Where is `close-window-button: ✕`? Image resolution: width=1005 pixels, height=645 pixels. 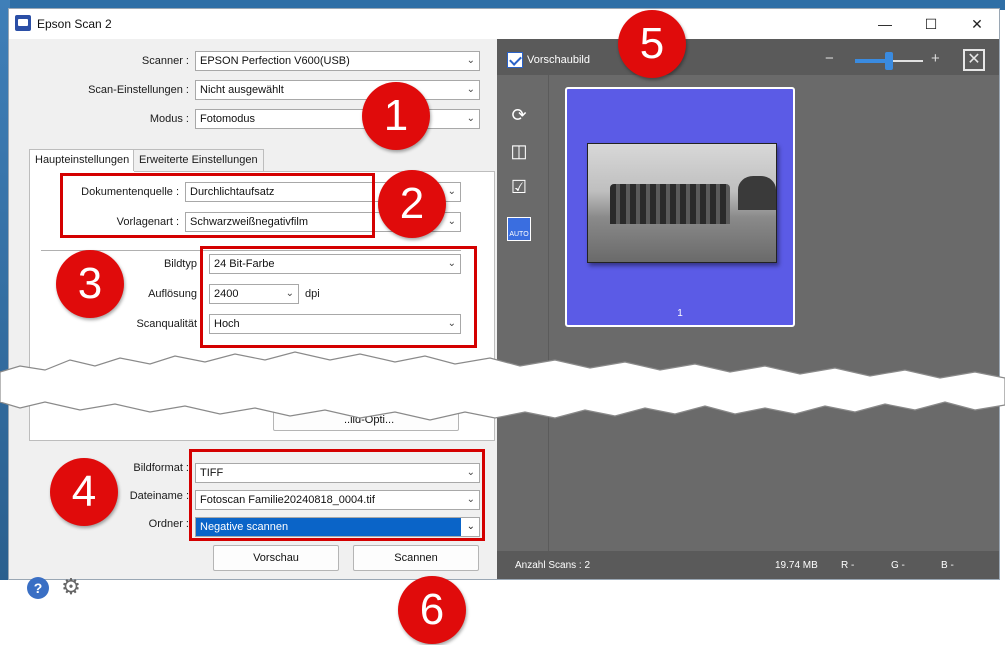
close-window-button: ✕ is located at coordinates (977, 24).